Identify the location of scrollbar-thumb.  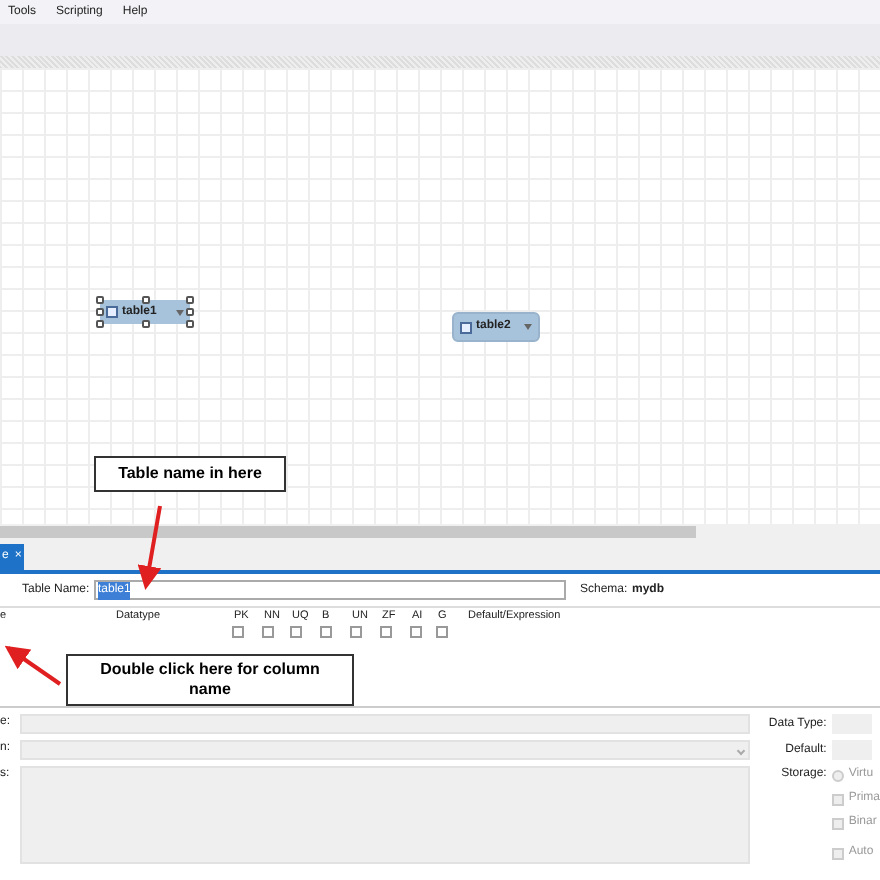
(348, 532).